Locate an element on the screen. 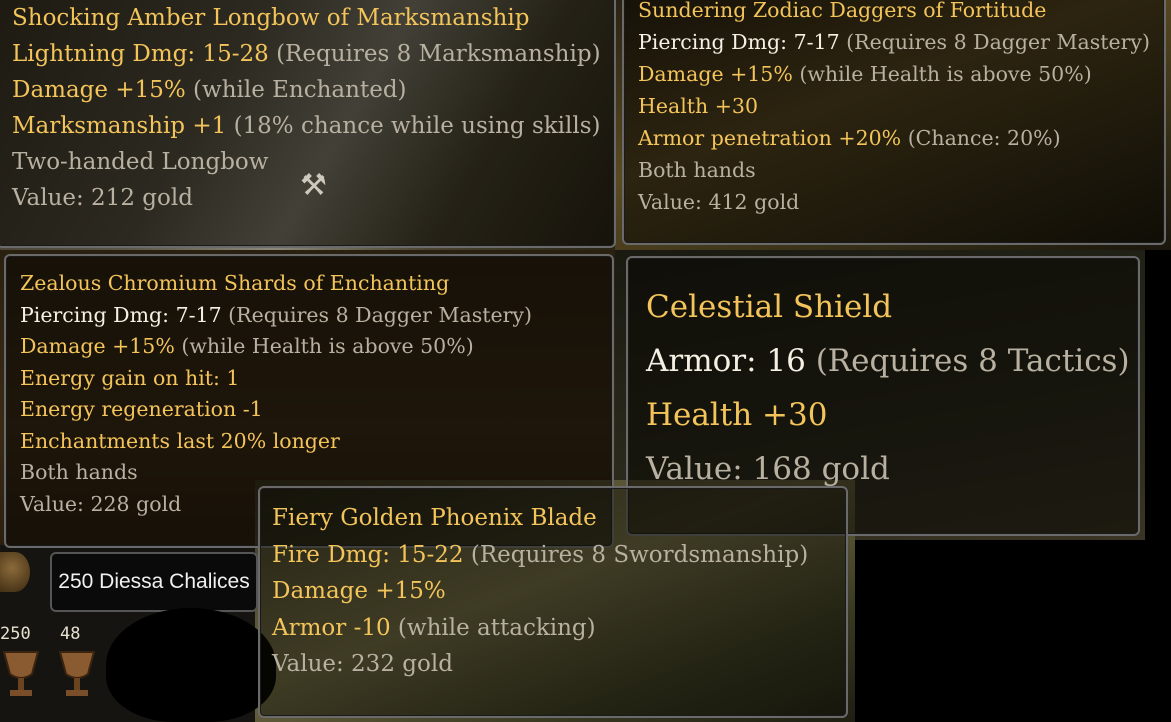  stat-line: Damage +15% is located at coordinates (359, 591).